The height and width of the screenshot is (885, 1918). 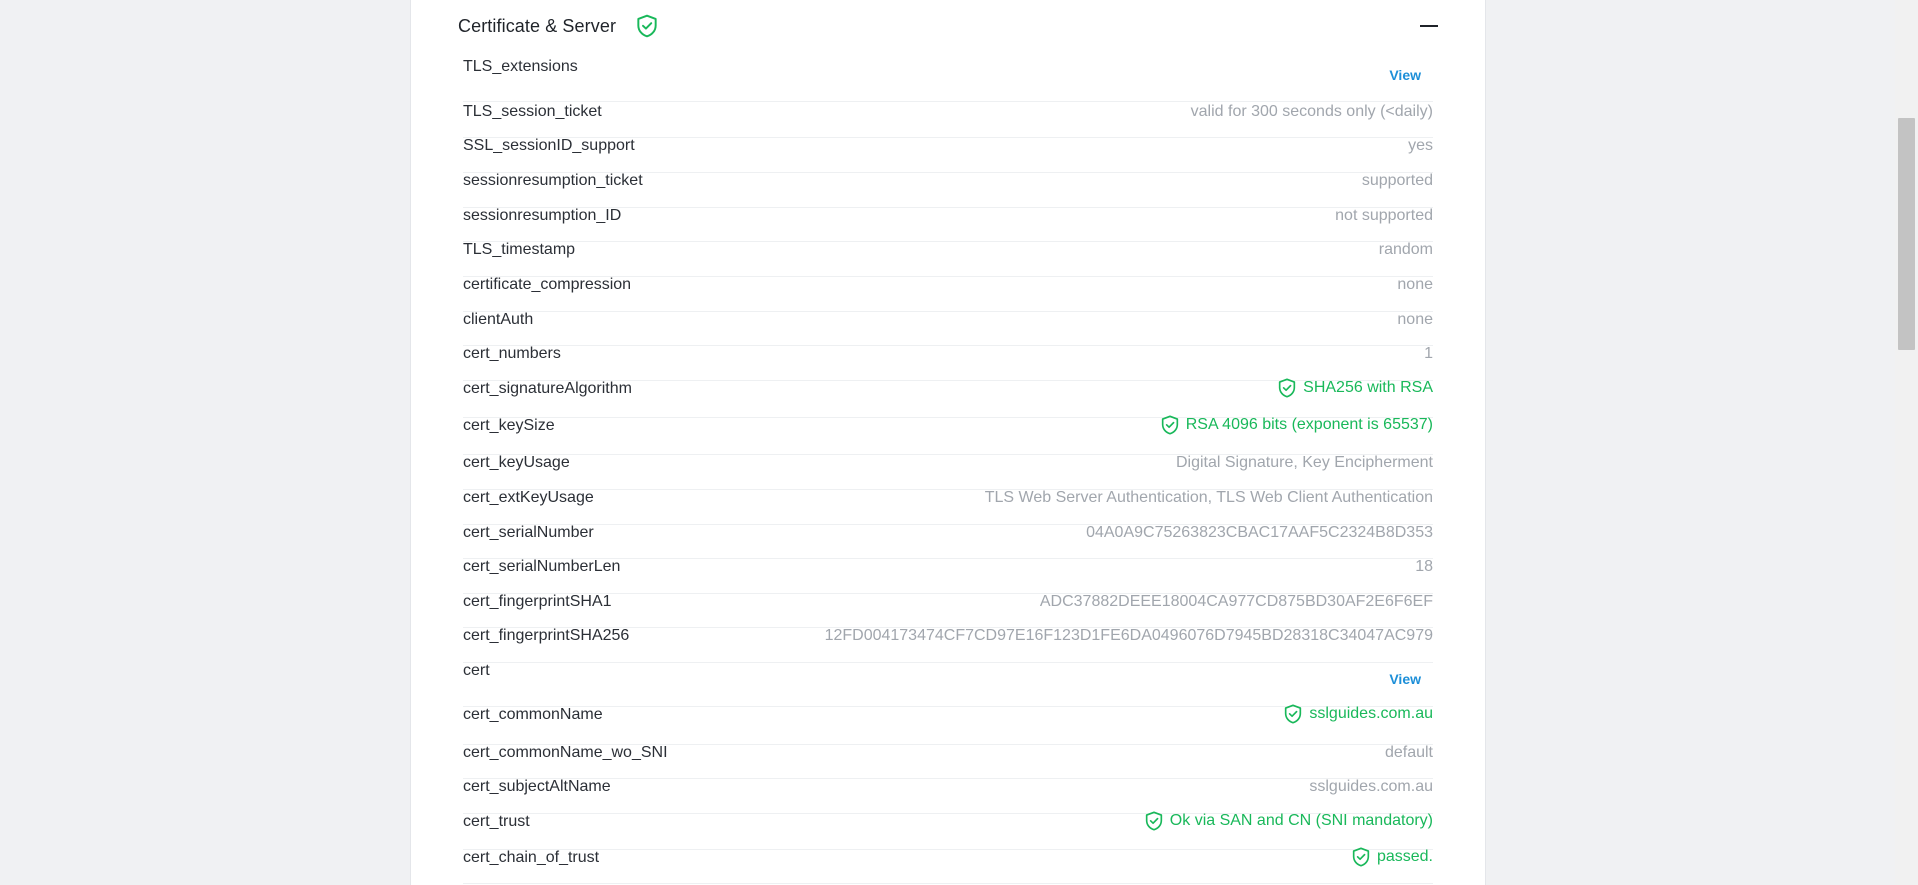 I want to click on table-row: certificate_compression none, so click(x=948, y=294).